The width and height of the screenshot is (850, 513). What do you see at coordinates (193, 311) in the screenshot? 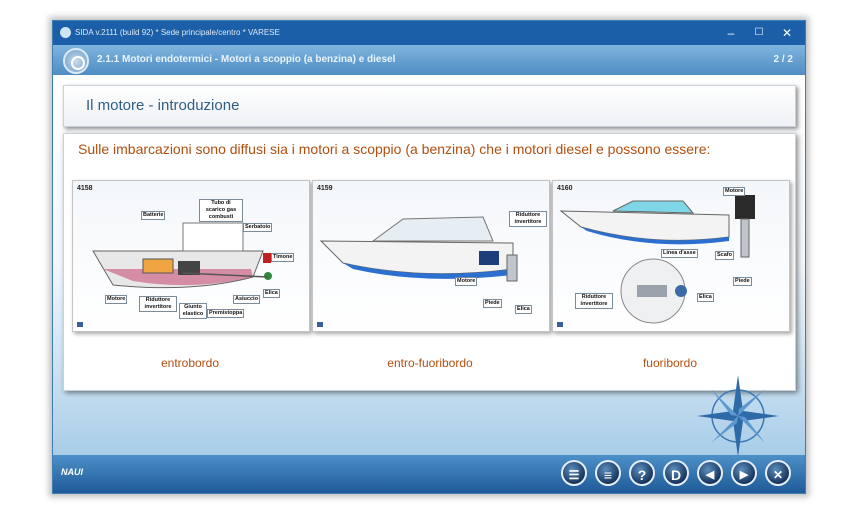
I see `label-giunto: Giunto elastico` at bounding box center [193, 311].